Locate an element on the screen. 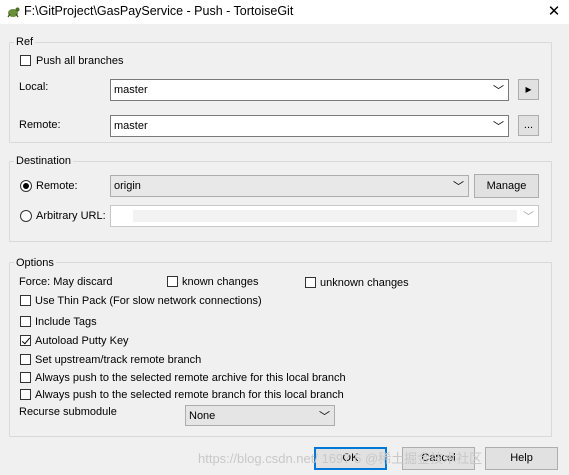  arbitrary-url-radio is located at coordinates (26, 216).